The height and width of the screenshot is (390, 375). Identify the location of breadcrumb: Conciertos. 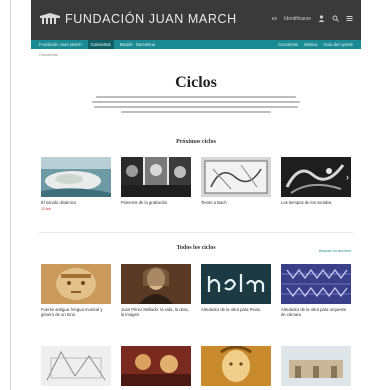
(48, 54).